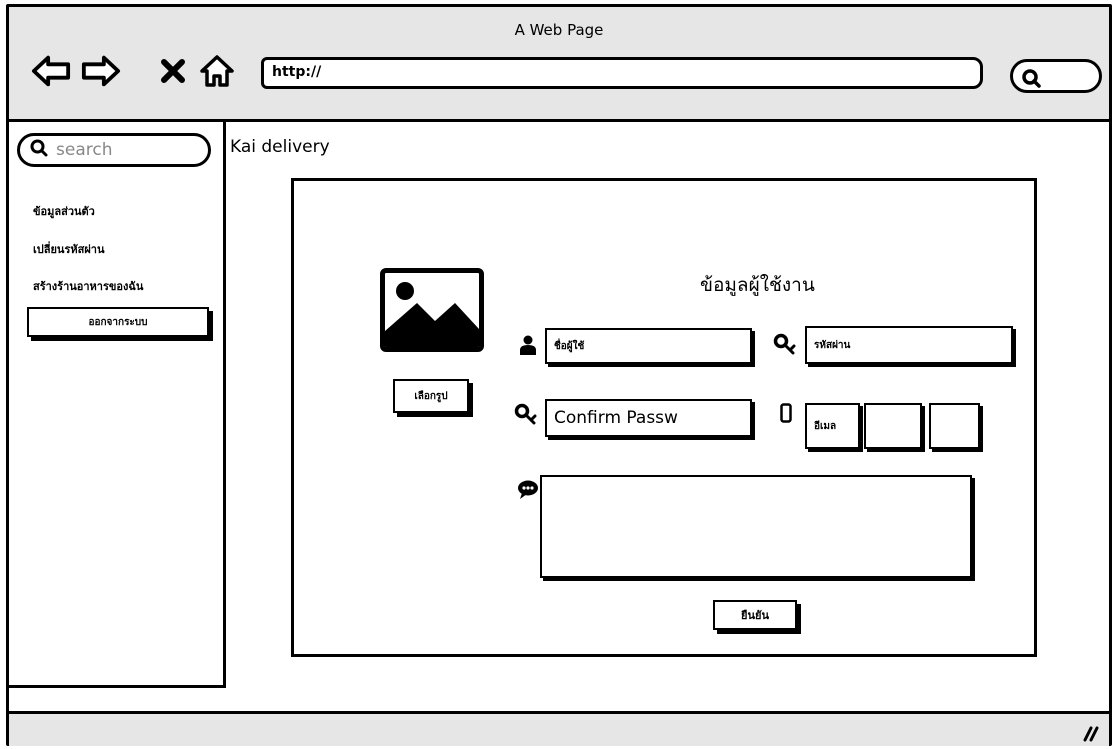  I want to click on sidebar-search-input: search, so click(114, 150).